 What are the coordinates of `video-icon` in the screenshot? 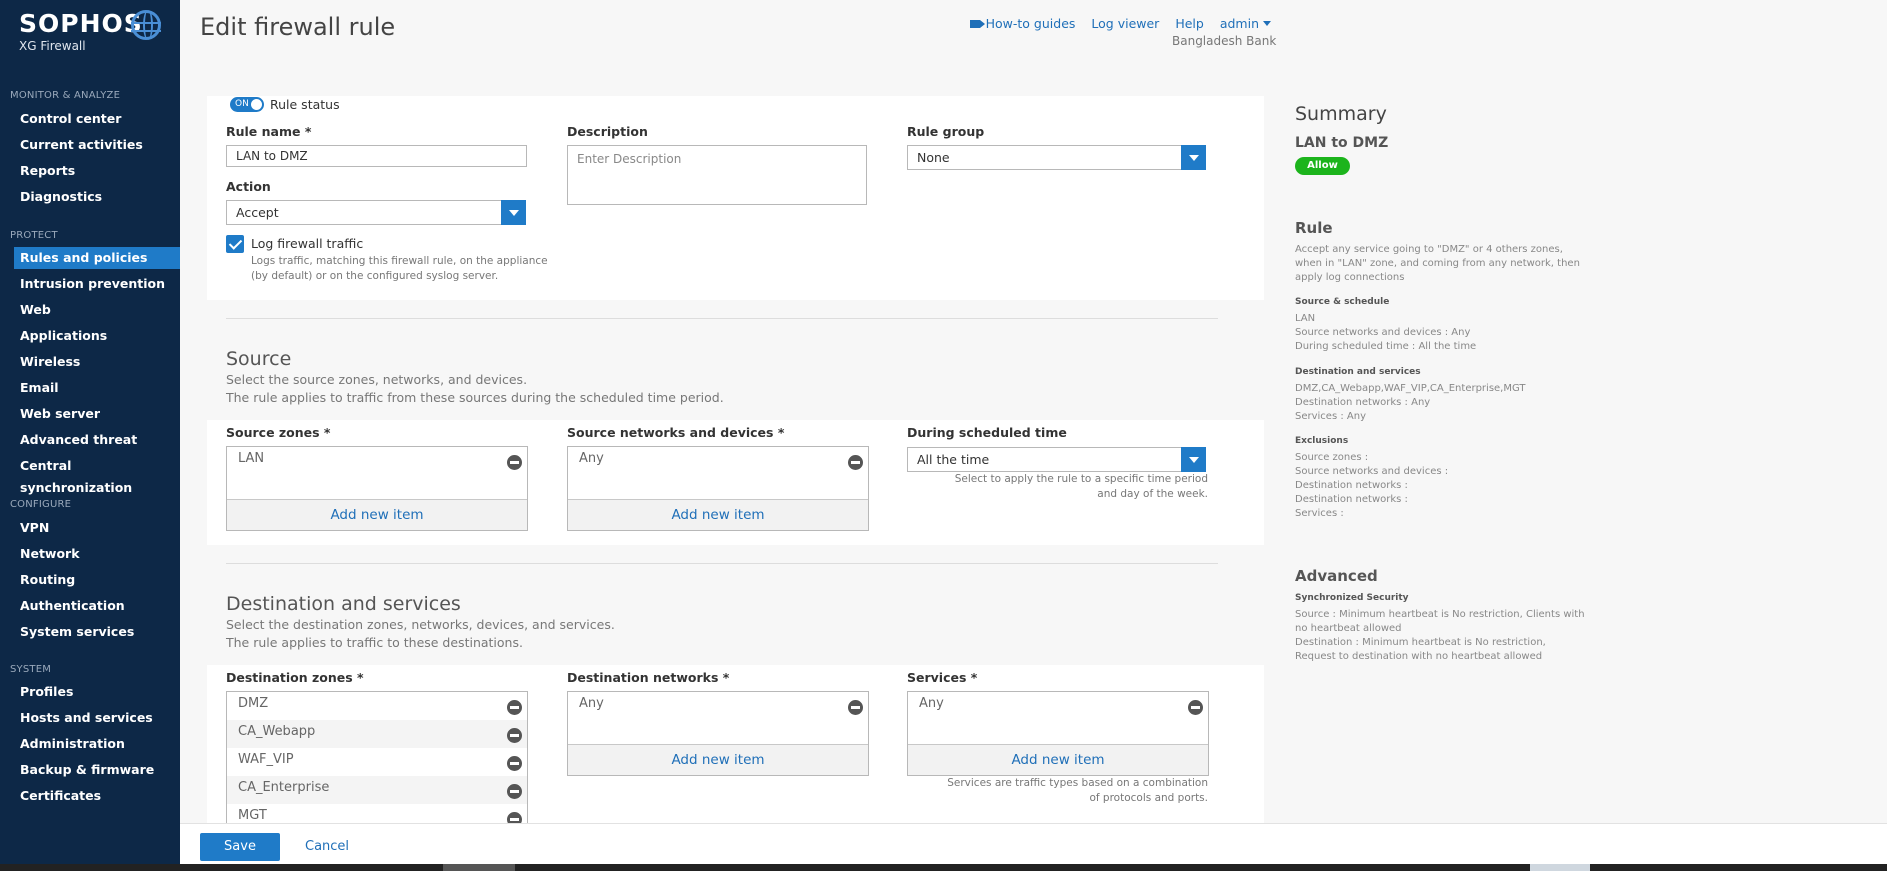 It's located at (977, 23).